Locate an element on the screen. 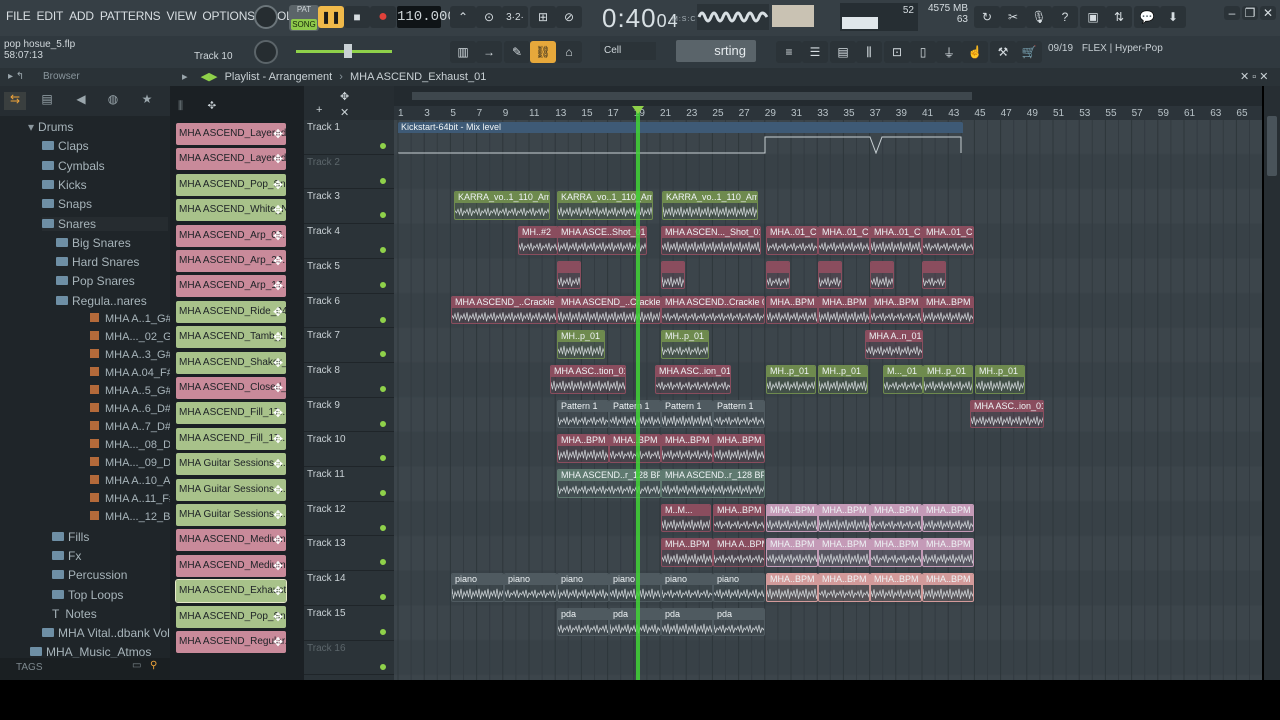  automation-clip: Kickstart-64bit - Mix level is located at coordinates (680, 138).